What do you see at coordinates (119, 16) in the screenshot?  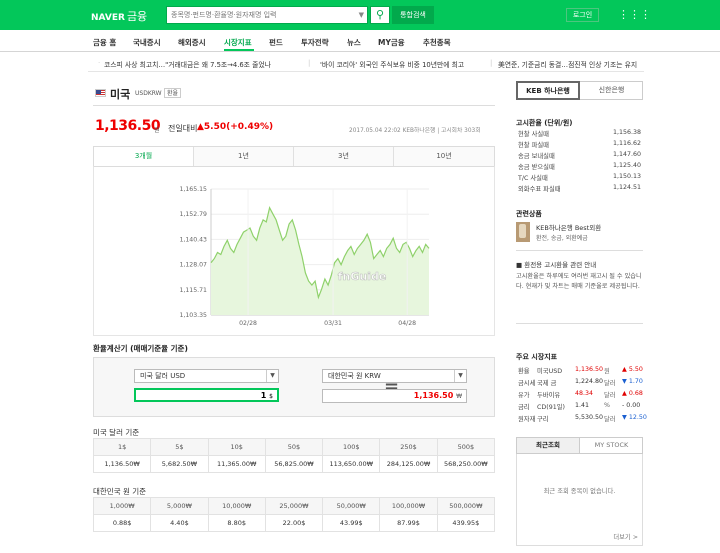 I see `naver-finance-logo: NAVER 금융` at bounding box center [119, 16].